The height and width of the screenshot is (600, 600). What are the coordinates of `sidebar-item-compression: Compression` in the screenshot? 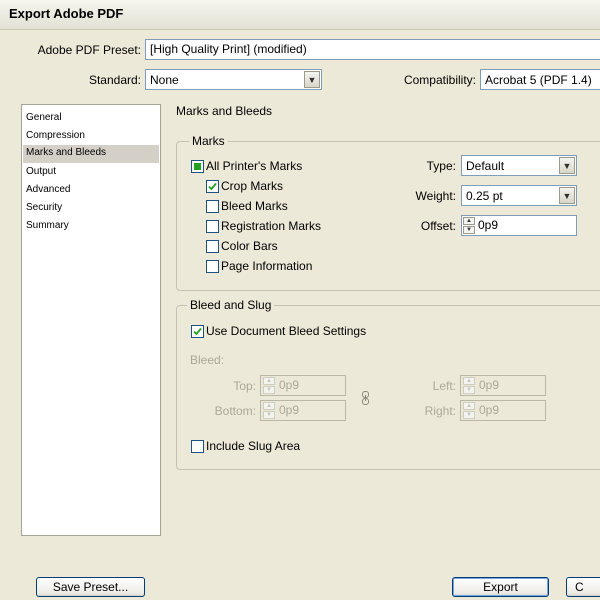 It's located at (91, 137).